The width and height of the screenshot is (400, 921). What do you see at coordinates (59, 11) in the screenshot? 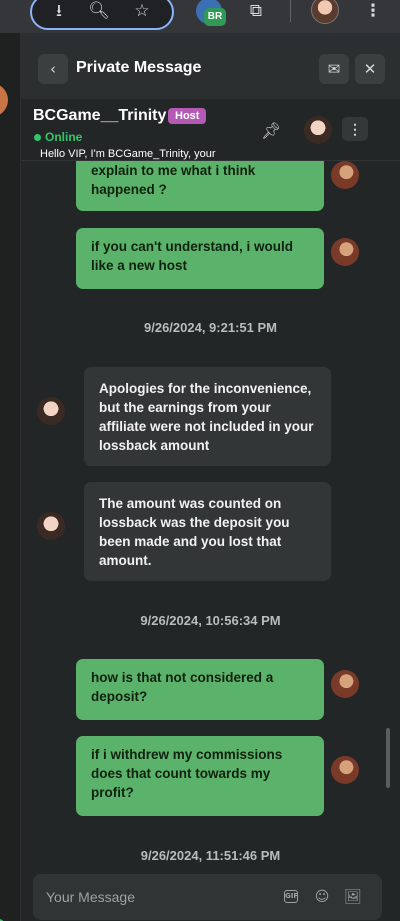
I see `download-icon: ⭳` at bounding box center [59, 11].